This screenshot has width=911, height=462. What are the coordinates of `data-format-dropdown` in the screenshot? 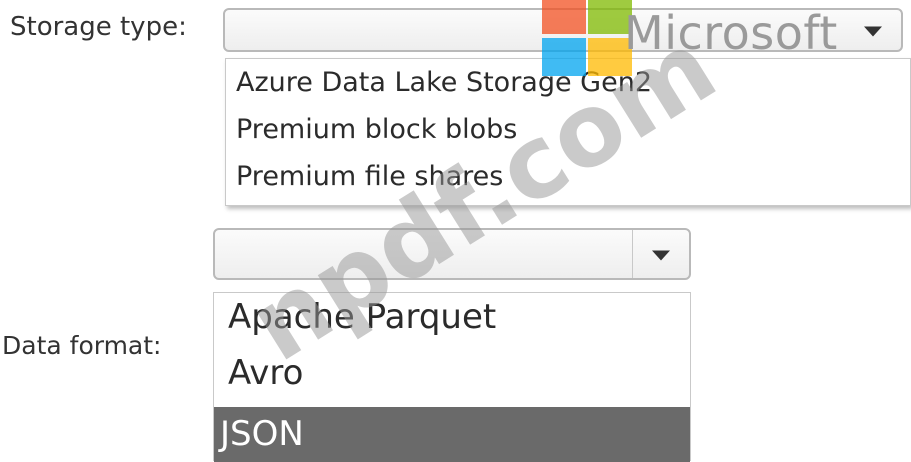 It's located at (452, 254).